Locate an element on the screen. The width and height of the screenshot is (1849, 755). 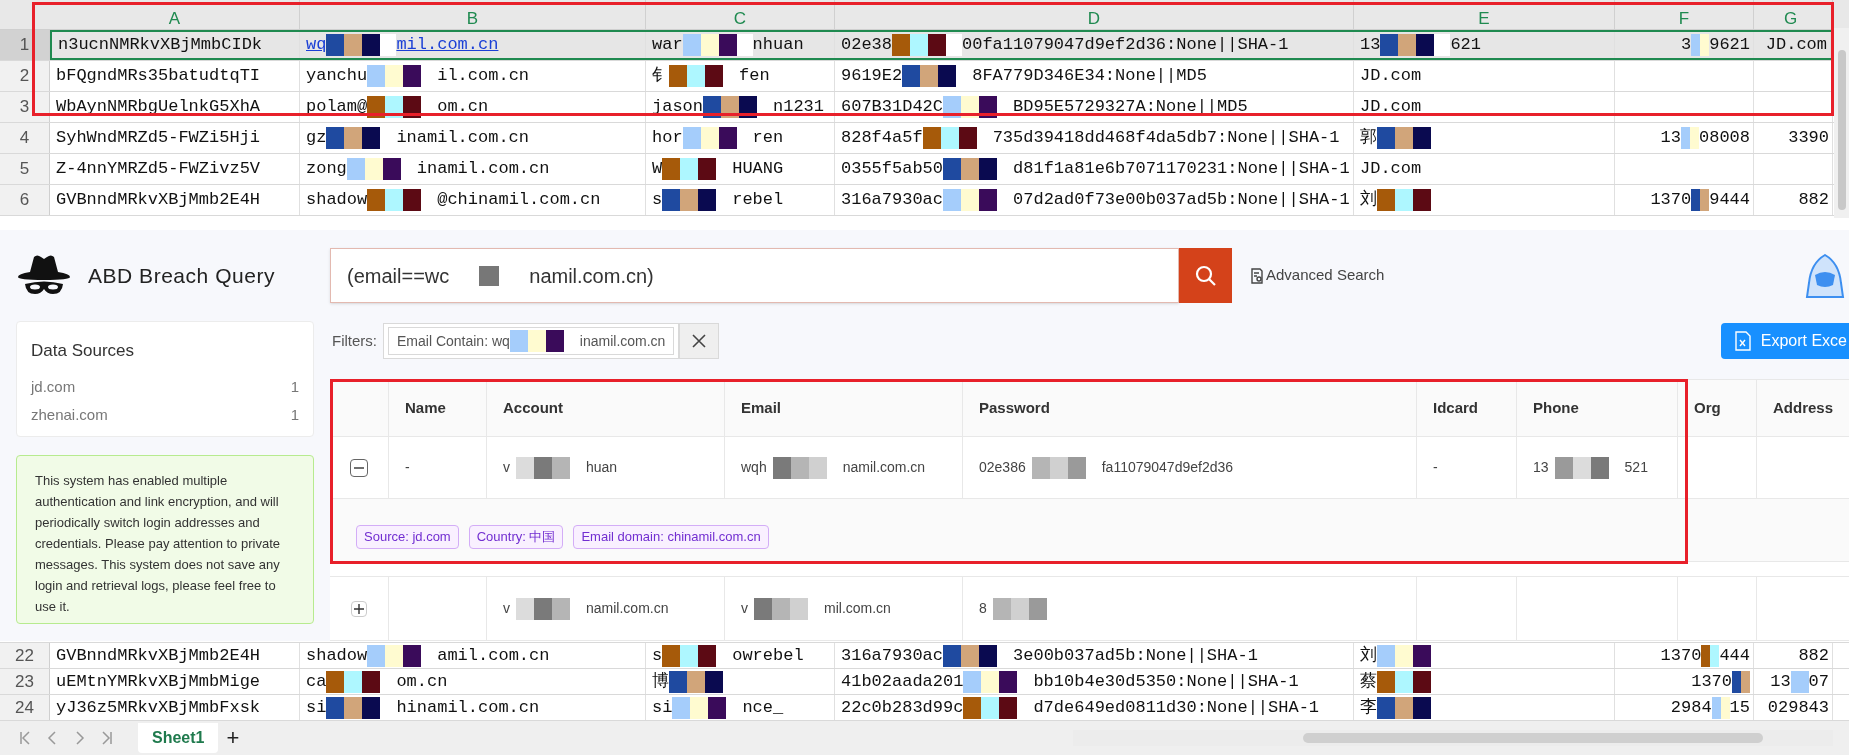
cell-text: war is located at coordinates (667, 45).